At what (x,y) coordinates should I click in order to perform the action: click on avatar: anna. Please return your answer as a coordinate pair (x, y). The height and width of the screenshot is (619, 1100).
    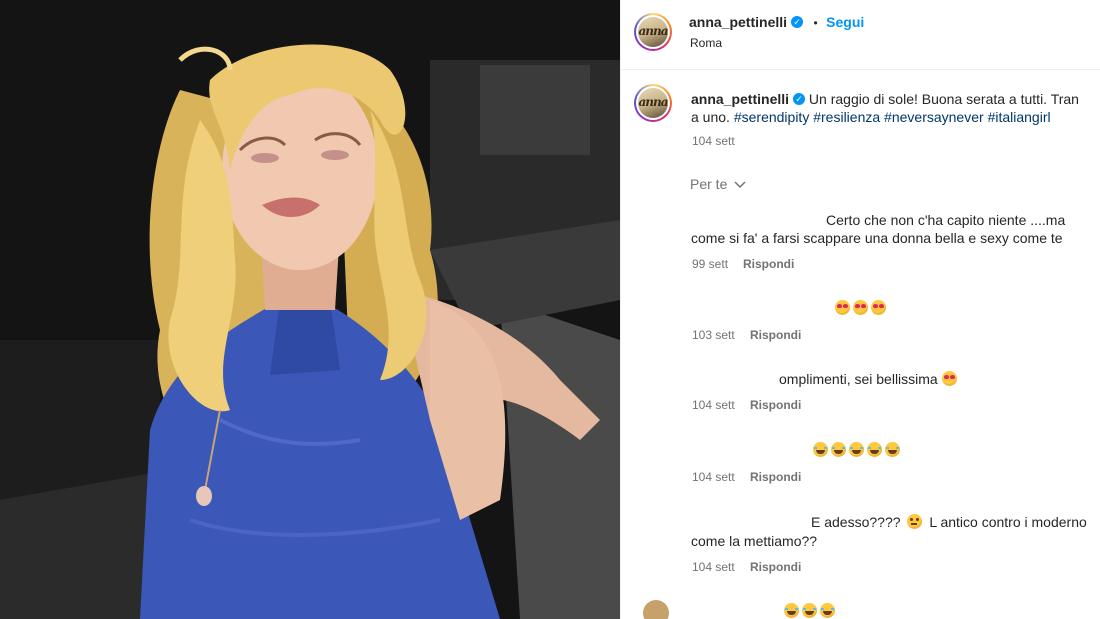
    Looking at the image, I should click on (653, 32).